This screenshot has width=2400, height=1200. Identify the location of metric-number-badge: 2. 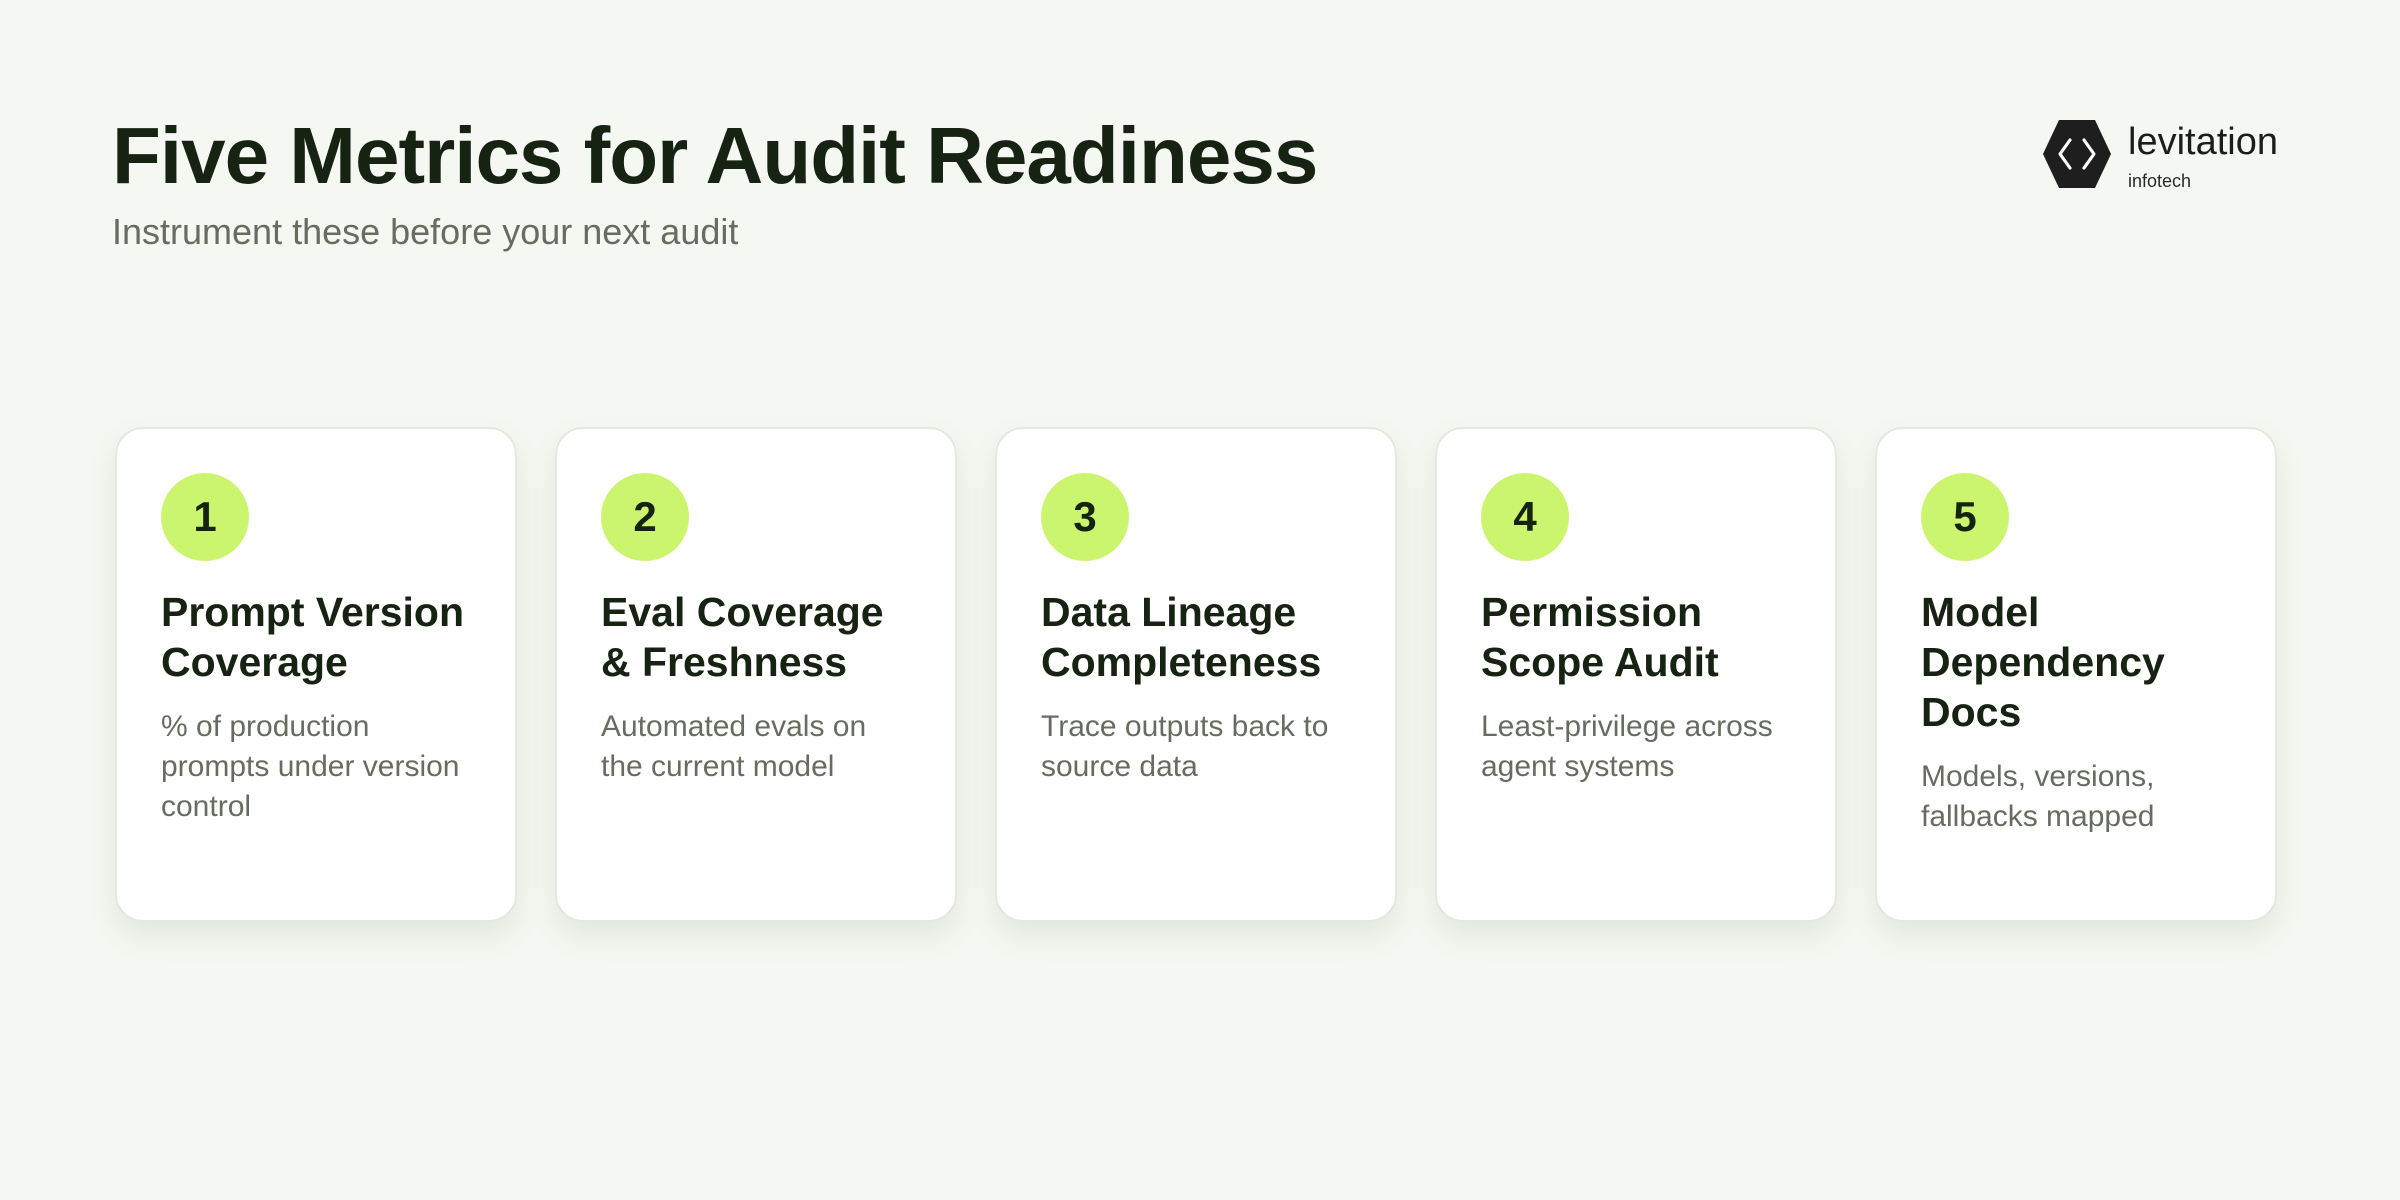
(645, 517).